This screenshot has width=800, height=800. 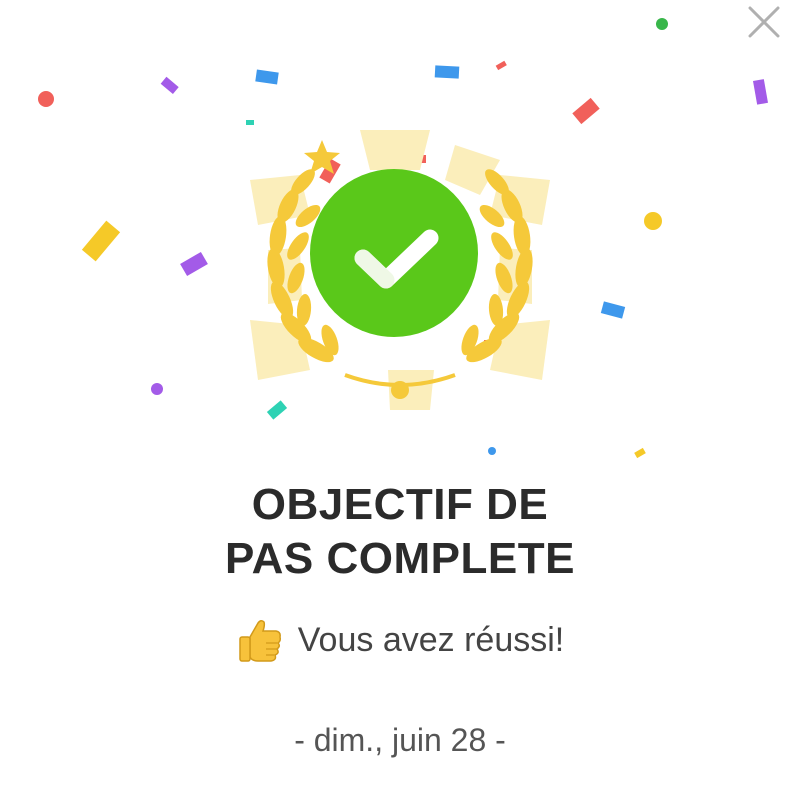 What do you see at coordinates (400, 740) in the screenshot?
I see `date-label: - dim., juin 28 -` at bounding box center [400, 740].